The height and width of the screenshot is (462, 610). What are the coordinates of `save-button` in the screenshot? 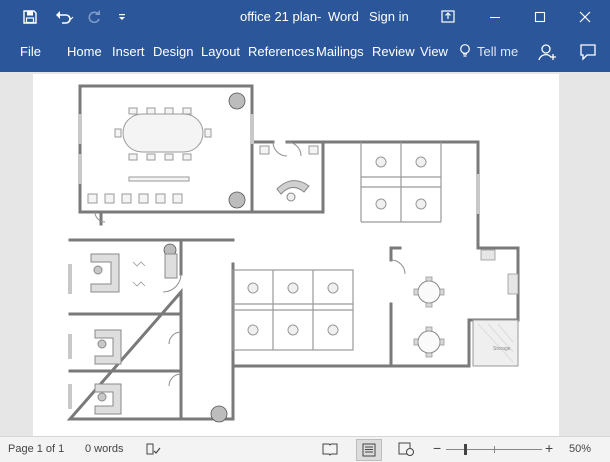 It's located at (30, 17).